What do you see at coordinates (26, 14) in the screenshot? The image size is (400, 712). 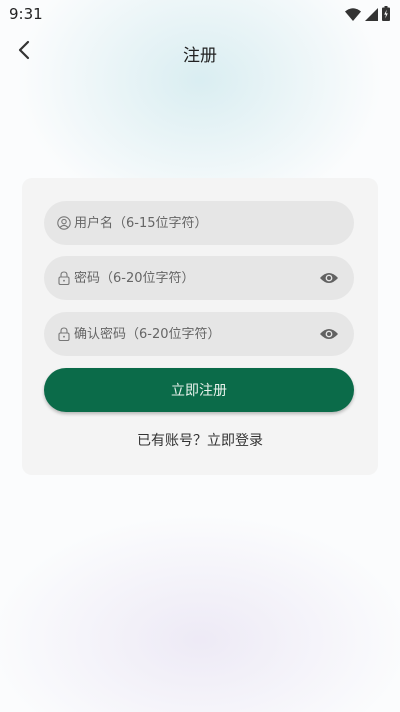 I see `status-time: 9:31` at bounding box center [26, 14].